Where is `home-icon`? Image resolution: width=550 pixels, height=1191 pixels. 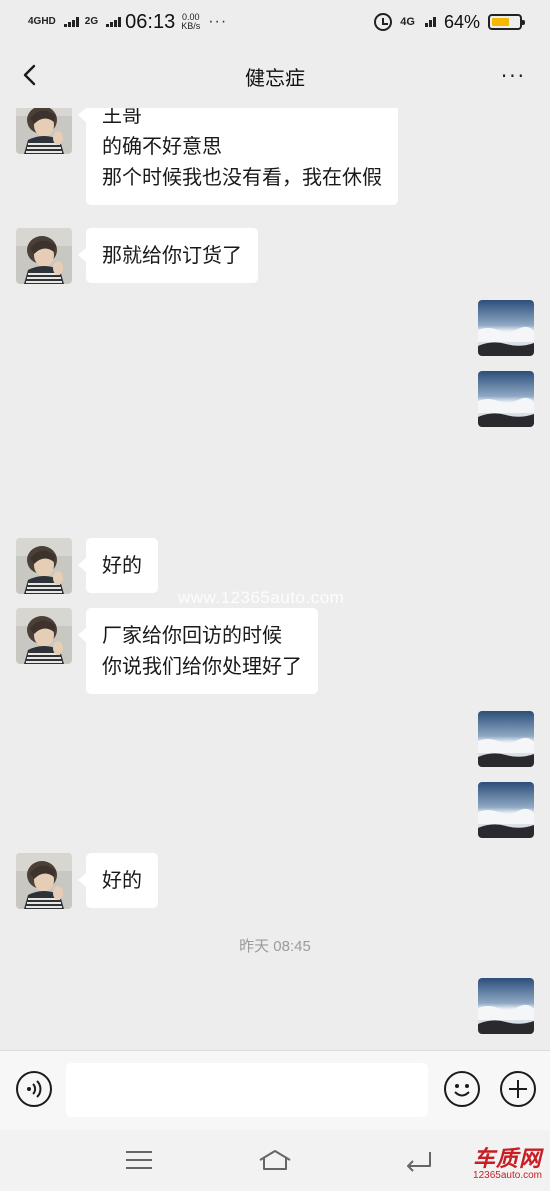 home-icon is located at coordinates (275, 1160).